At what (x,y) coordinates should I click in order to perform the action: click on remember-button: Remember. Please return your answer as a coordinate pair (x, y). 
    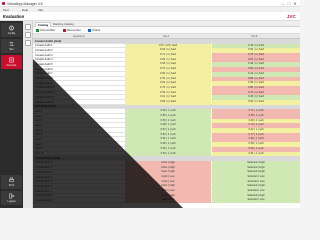
    Looking at the image, I should click on (72, 30).